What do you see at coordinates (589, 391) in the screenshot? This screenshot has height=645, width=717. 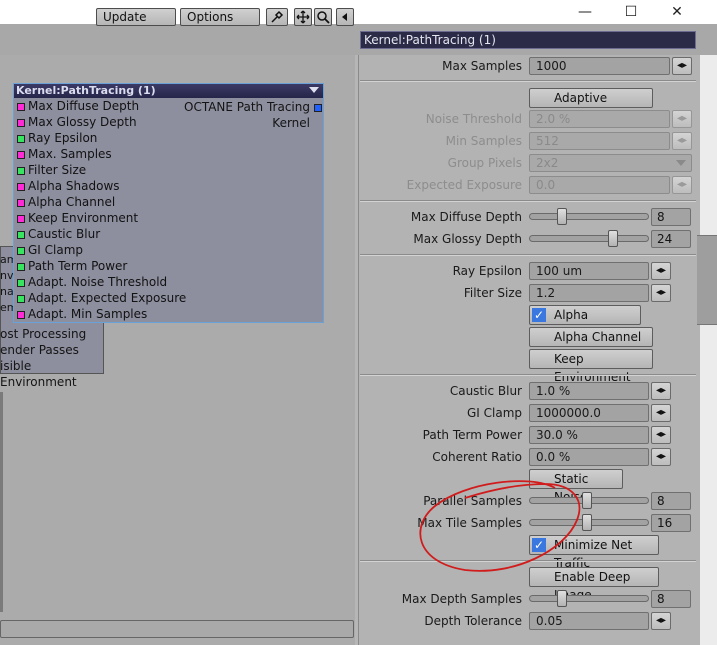 I see `caustic-blur-field: 1.0 %` at bounding box center [589, 391].